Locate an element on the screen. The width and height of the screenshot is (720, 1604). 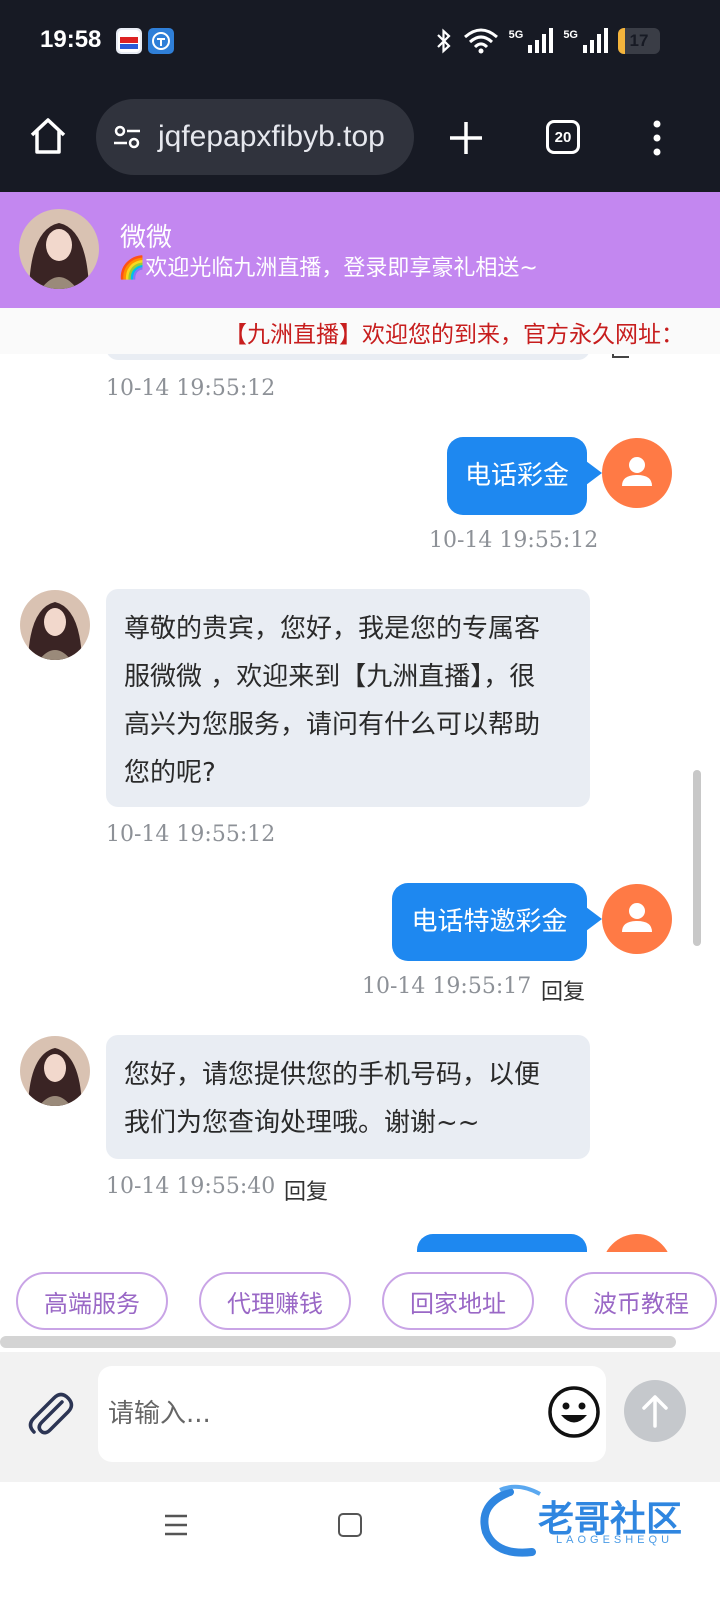
message-line: 高兴为您服务，请问有什么可以帮助 is located at coordinates (332, 725).